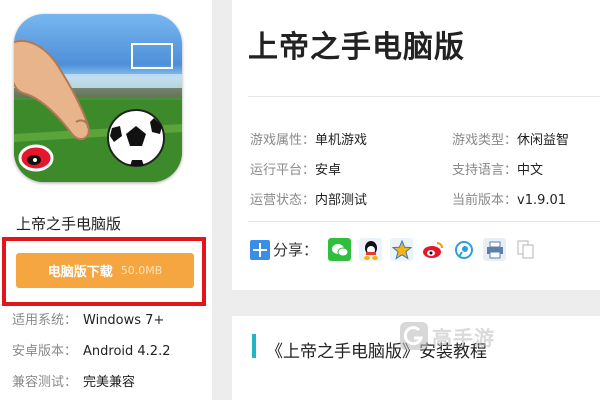 The width and height of the screenshot is (600, 400). What do you see at coordinates (526, 249) in the screenshot?
I see `copy-icon` at bounding box center [526, 249].